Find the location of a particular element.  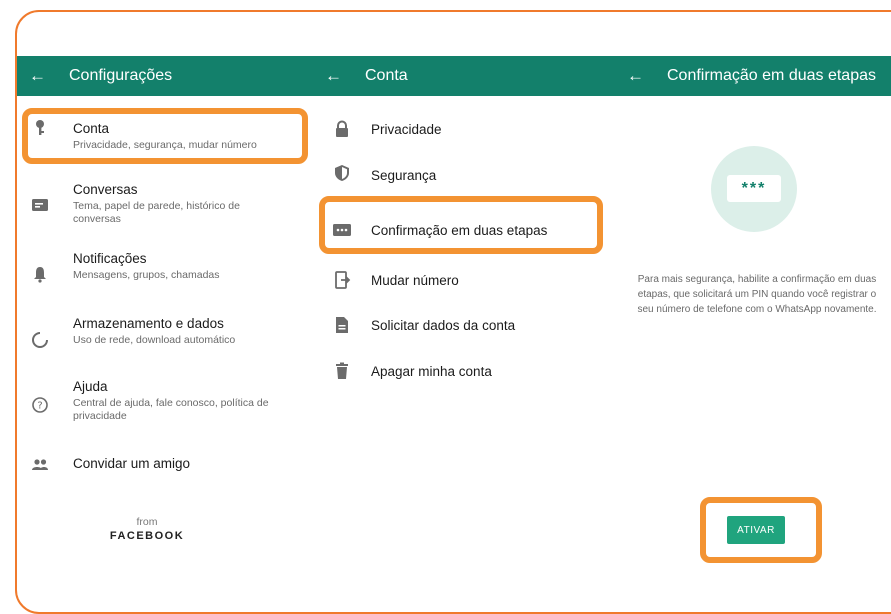

item-label: Notificações is located at coordinates (110, 258).